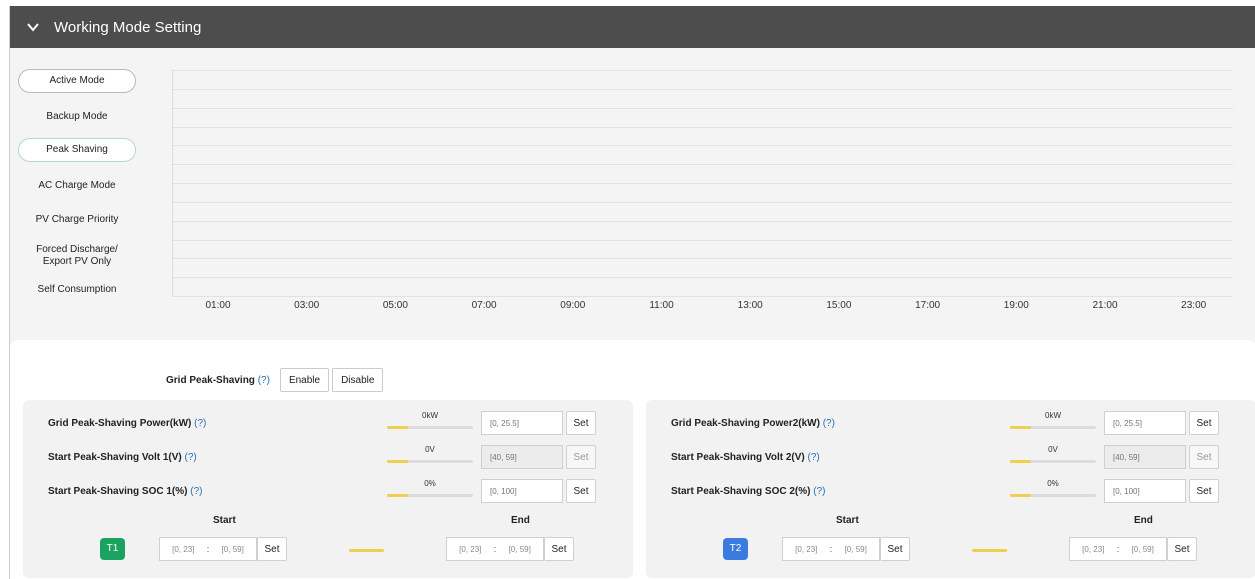  I want to click on setting-label-text: Start Peak-Shaving SOC 1(%), so click(118, 491).